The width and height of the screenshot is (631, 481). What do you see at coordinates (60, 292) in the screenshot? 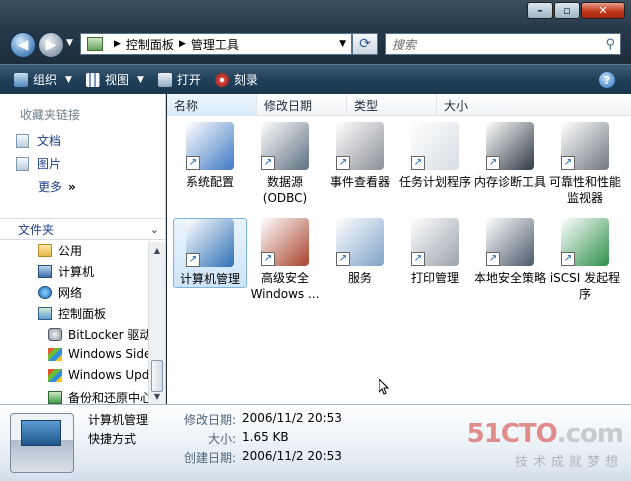
I see `tree-item-network: 网络` at bounding box center [60, 292].